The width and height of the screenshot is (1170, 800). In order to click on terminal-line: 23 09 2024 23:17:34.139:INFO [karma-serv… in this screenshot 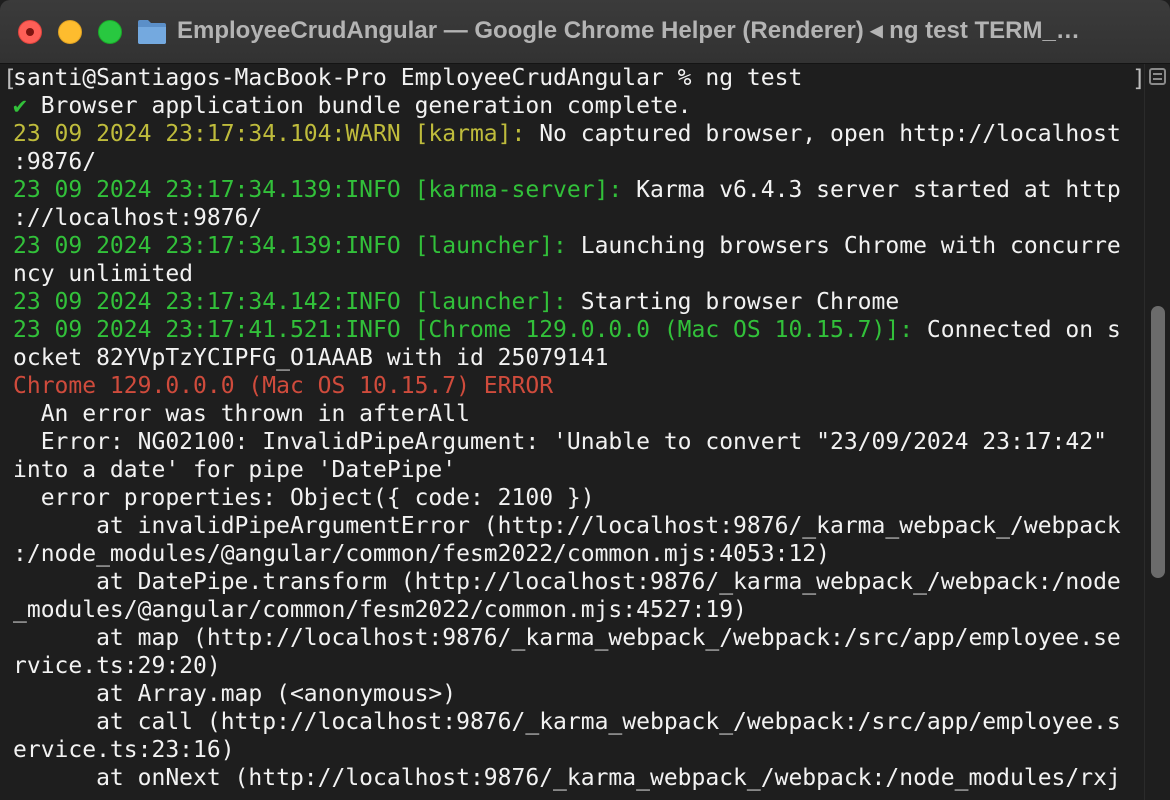, I will do `click(578, 190)`.